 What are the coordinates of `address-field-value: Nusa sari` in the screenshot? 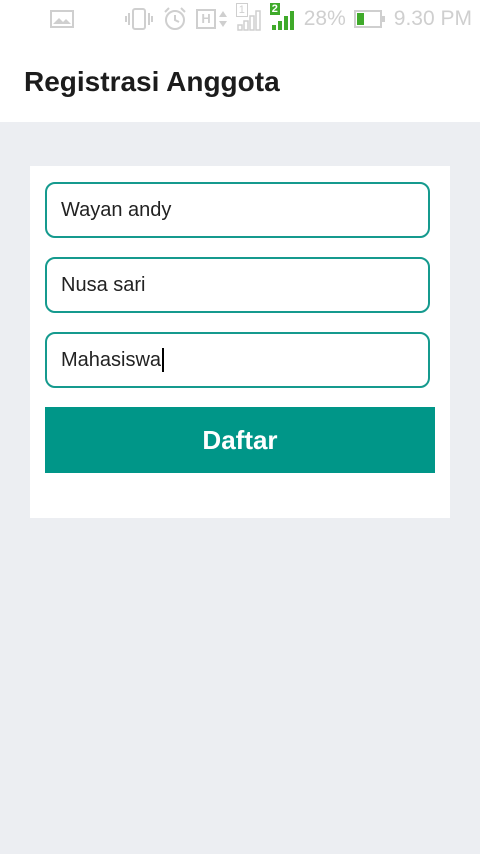 It's located at (103, 284).